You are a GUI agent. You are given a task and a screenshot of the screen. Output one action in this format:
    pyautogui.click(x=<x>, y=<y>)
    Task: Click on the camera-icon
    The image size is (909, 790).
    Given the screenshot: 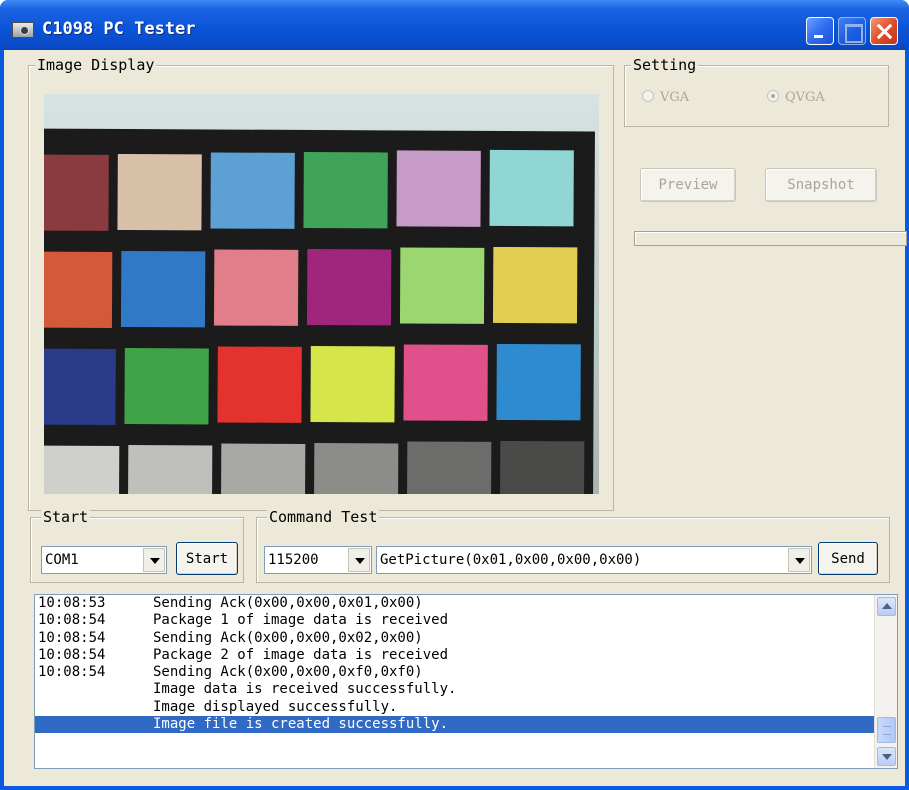 What is the action you would take?
    pyautogui.click(x=23, y=30)
    